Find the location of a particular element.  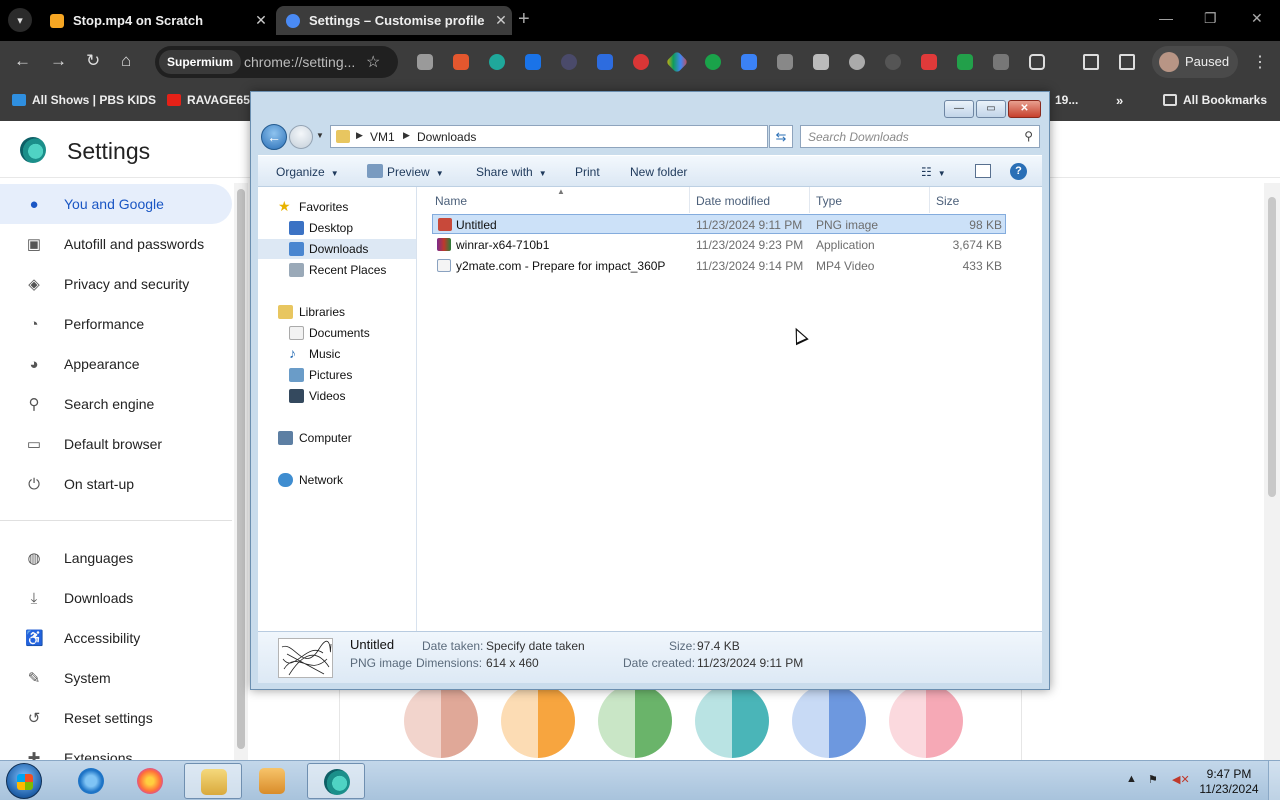

column-header-size: Size is located at coordinates (947, 201).